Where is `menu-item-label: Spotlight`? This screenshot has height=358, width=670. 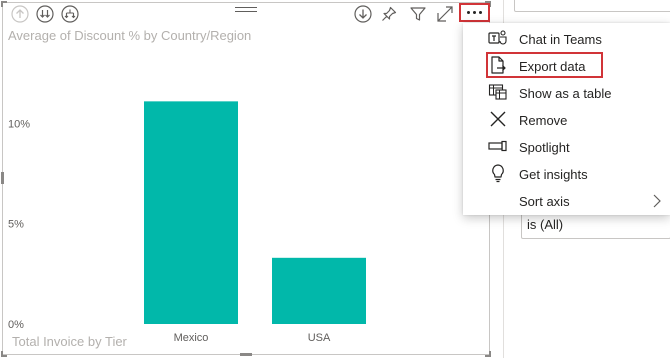
menu-item-label: Spotlight is located at coordinates (544, 147).